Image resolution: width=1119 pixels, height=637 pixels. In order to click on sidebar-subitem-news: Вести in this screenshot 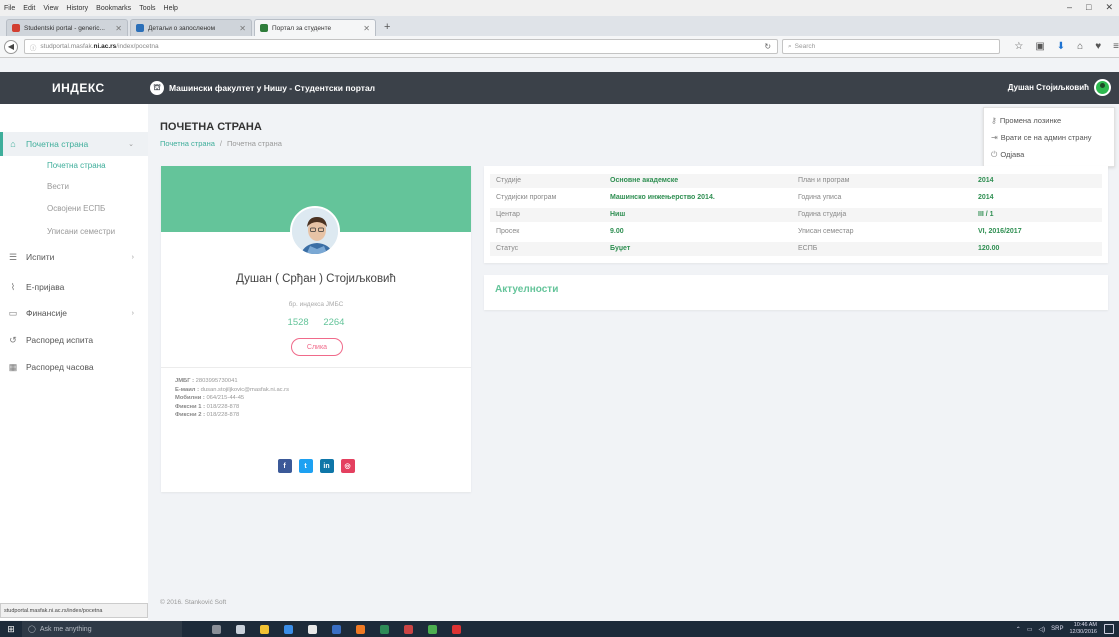, I will do `click(58, 186)`.